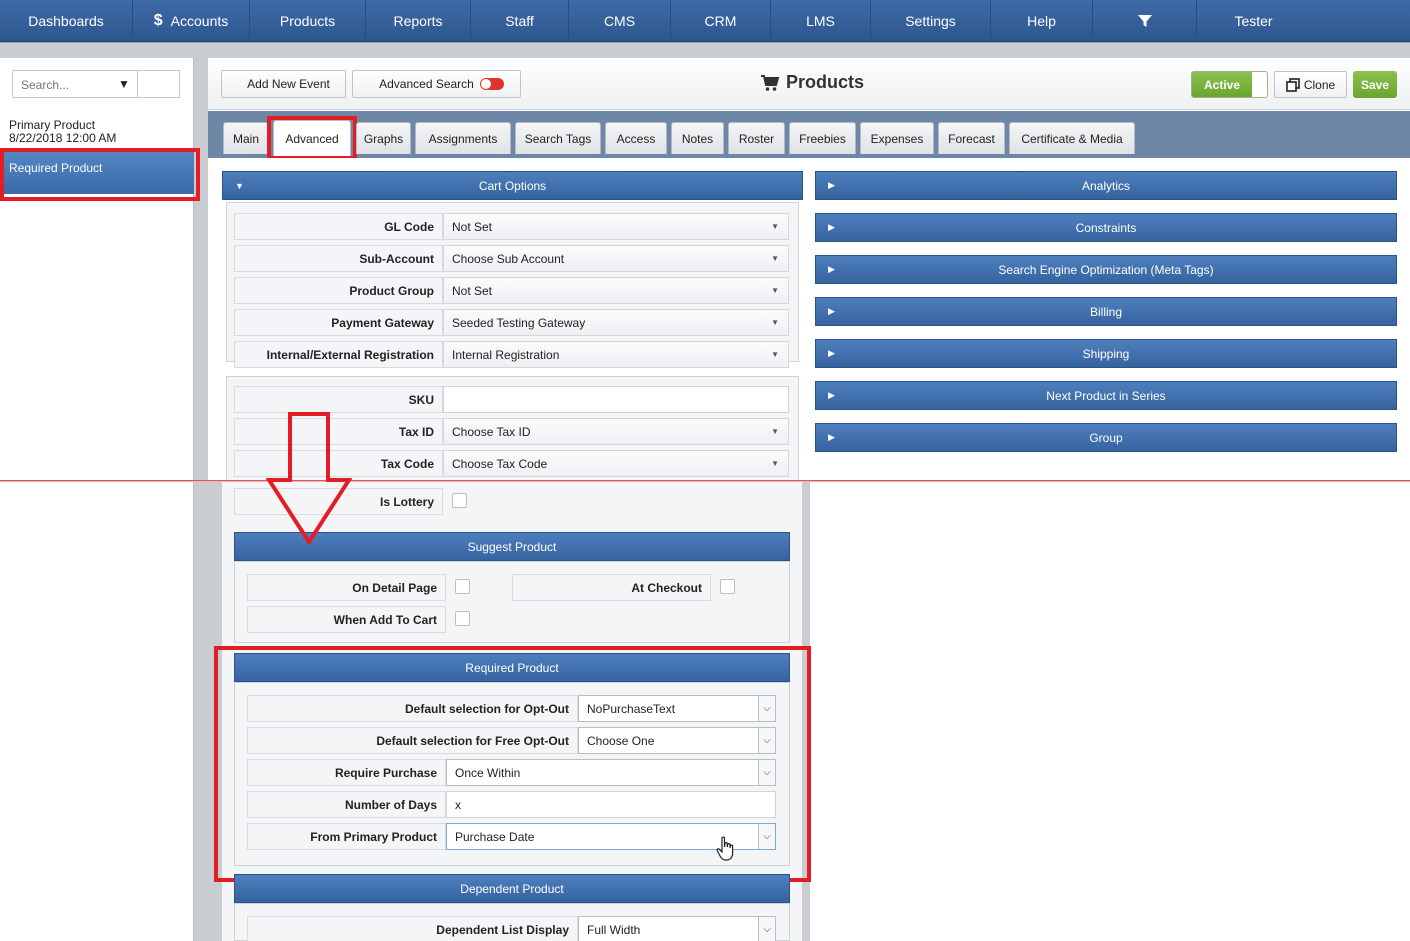  I want to click on tab-label: Notes, so click(697, 138).